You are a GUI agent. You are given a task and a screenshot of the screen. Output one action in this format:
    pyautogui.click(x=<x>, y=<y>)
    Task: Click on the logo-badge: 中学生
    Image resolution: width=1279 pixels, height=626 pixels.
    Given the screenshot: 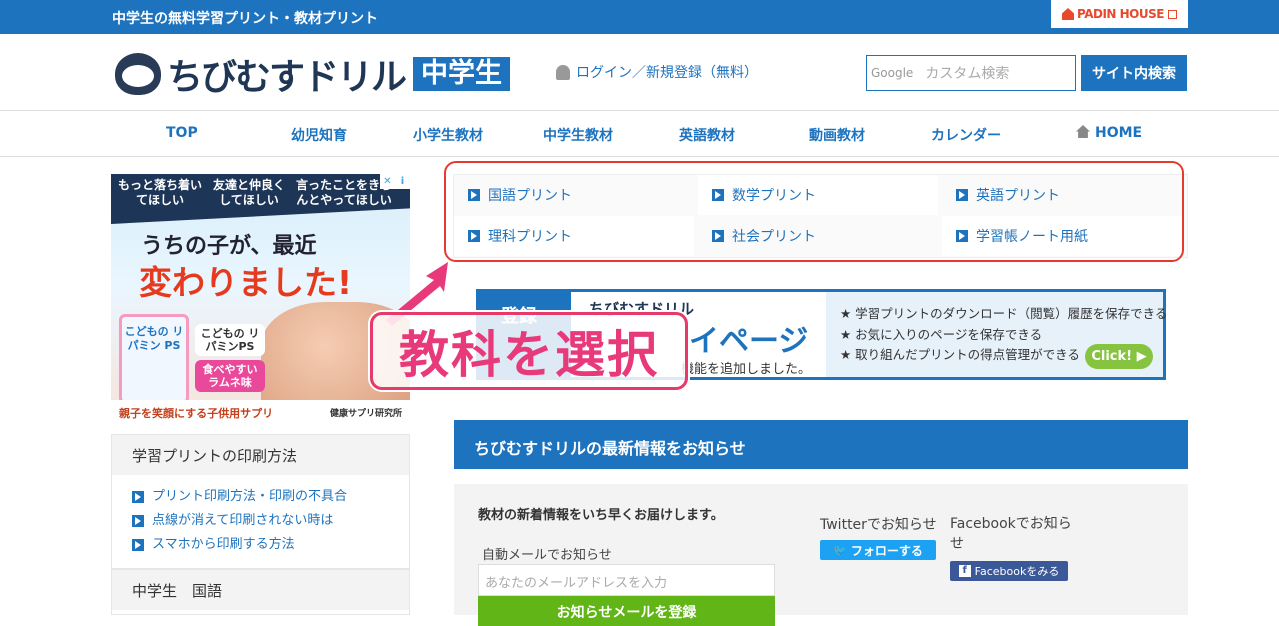 What is the action you would take?
    pyautogui.click(x=462, y=74)
    